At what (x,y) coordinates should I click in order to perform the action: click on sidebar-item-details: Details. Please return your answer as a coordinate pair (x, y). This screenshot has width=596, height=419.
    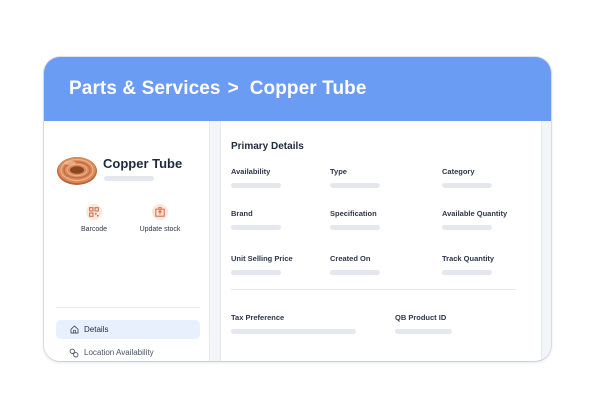
    Looking at the image, I should click on (128, 329).